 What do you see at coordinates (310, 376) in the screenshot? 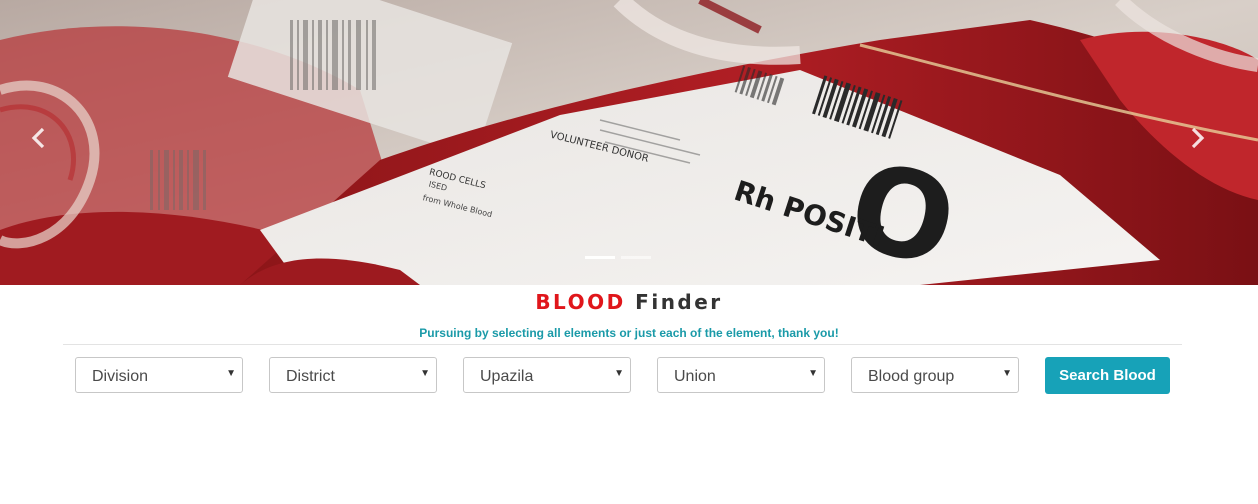
I see `district-select-label: District` at bounding box center [310, 376].